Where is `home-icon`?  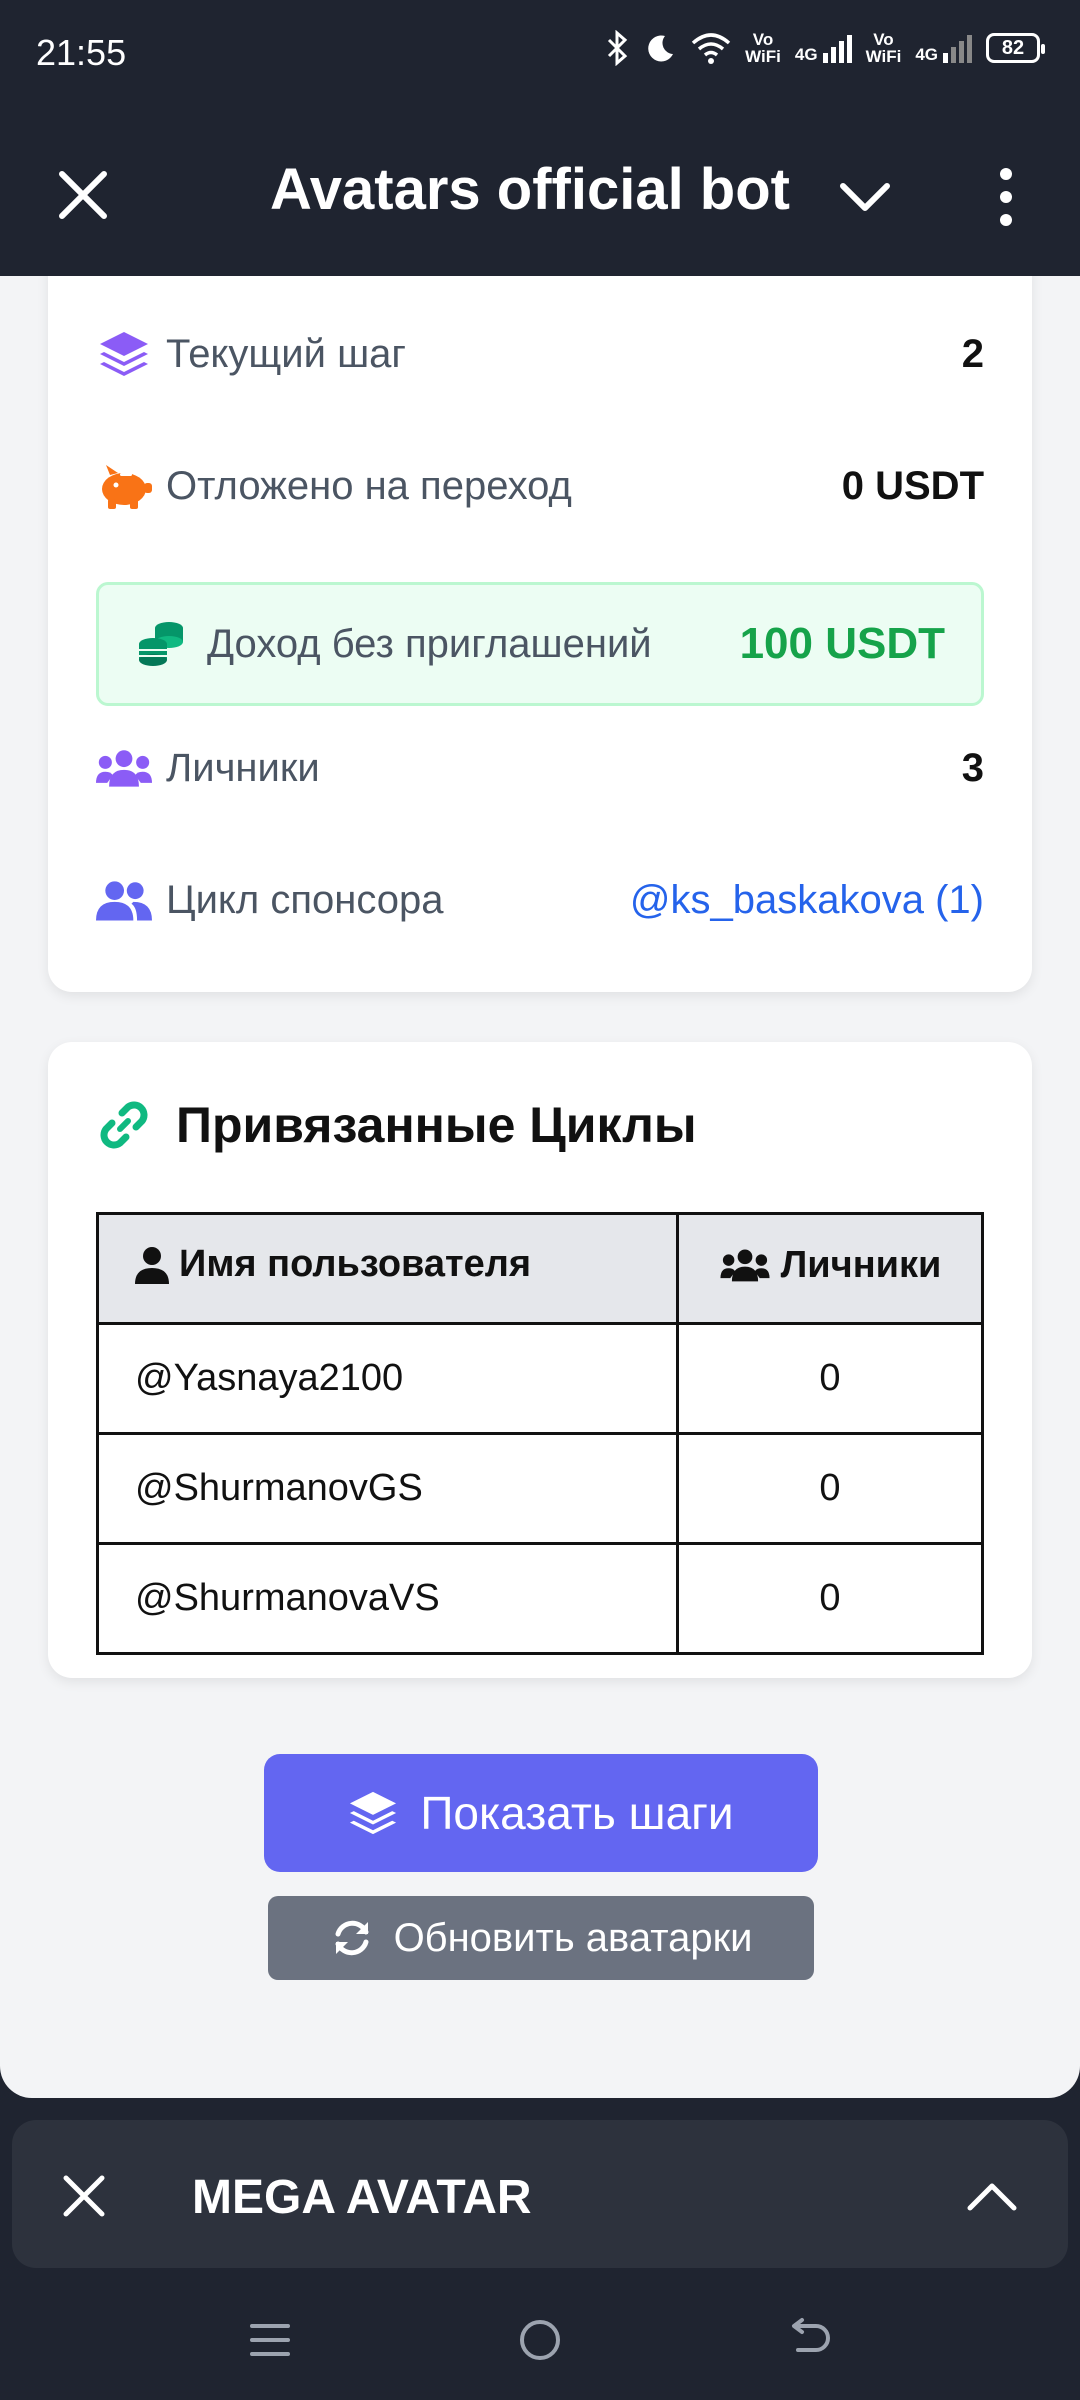 home-icon is located at coordinates (540, 2340).